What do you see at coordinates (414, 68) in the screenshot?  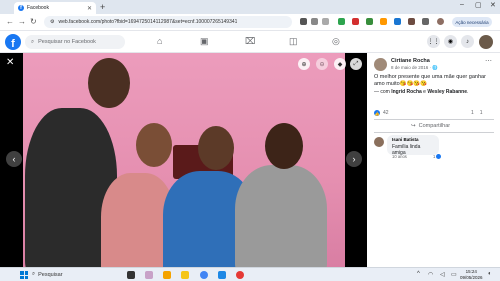 I see `post-date: 8 de maio de 2016 · 🌐` at bounding box center [414, 68].